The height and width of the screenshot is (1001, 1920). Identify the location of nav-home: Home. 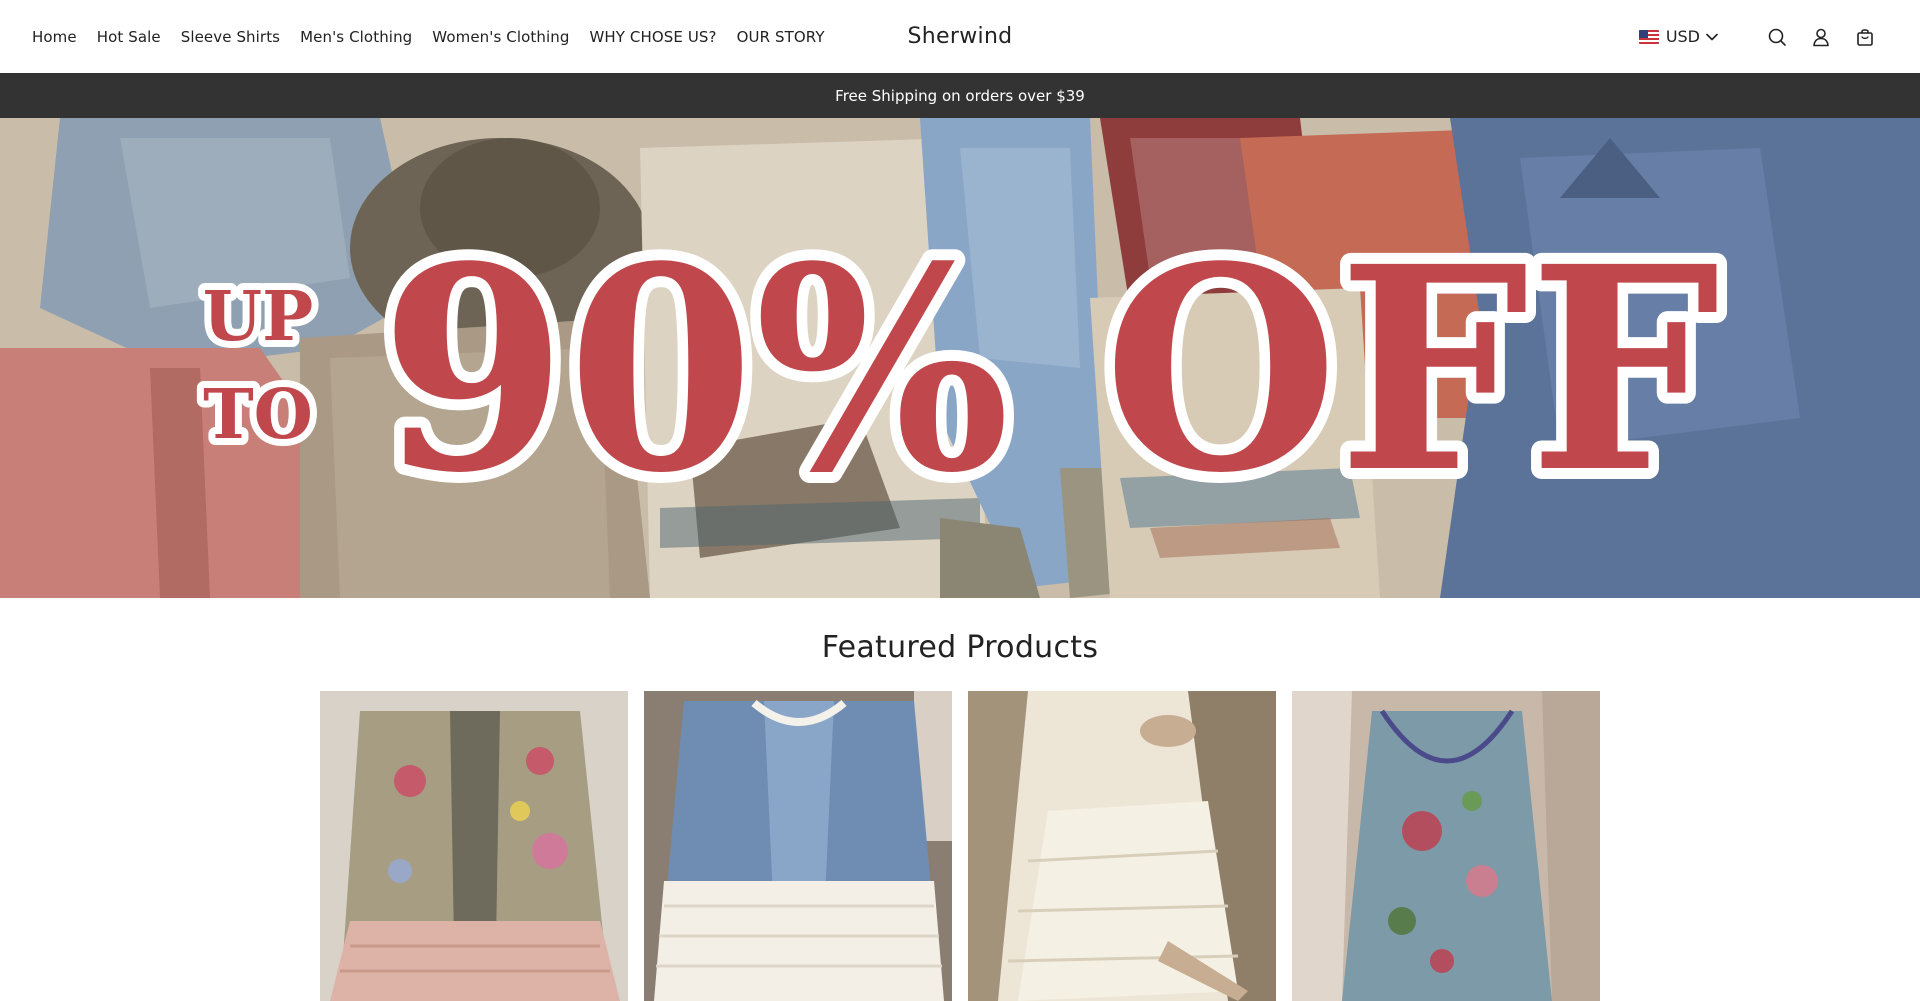
(54, 37).